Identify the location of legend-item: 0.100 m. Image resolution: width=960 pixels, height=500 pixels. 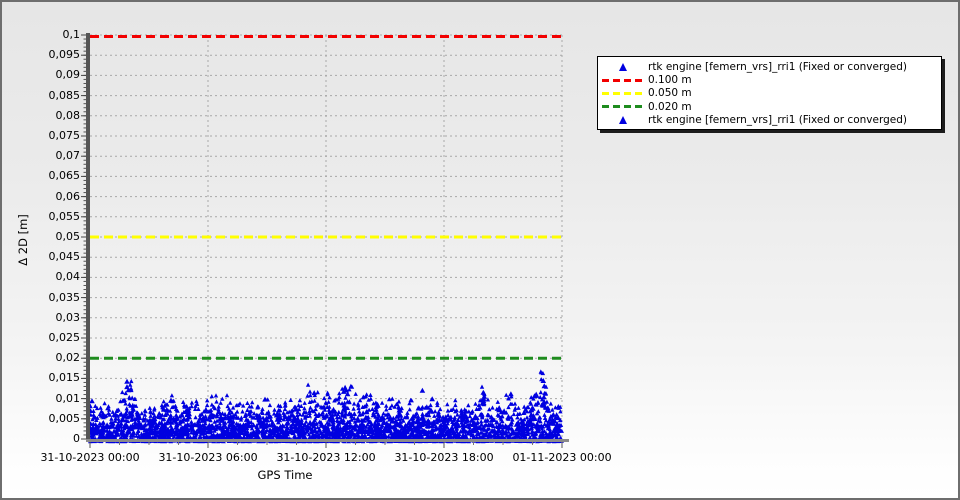
(769, 79).